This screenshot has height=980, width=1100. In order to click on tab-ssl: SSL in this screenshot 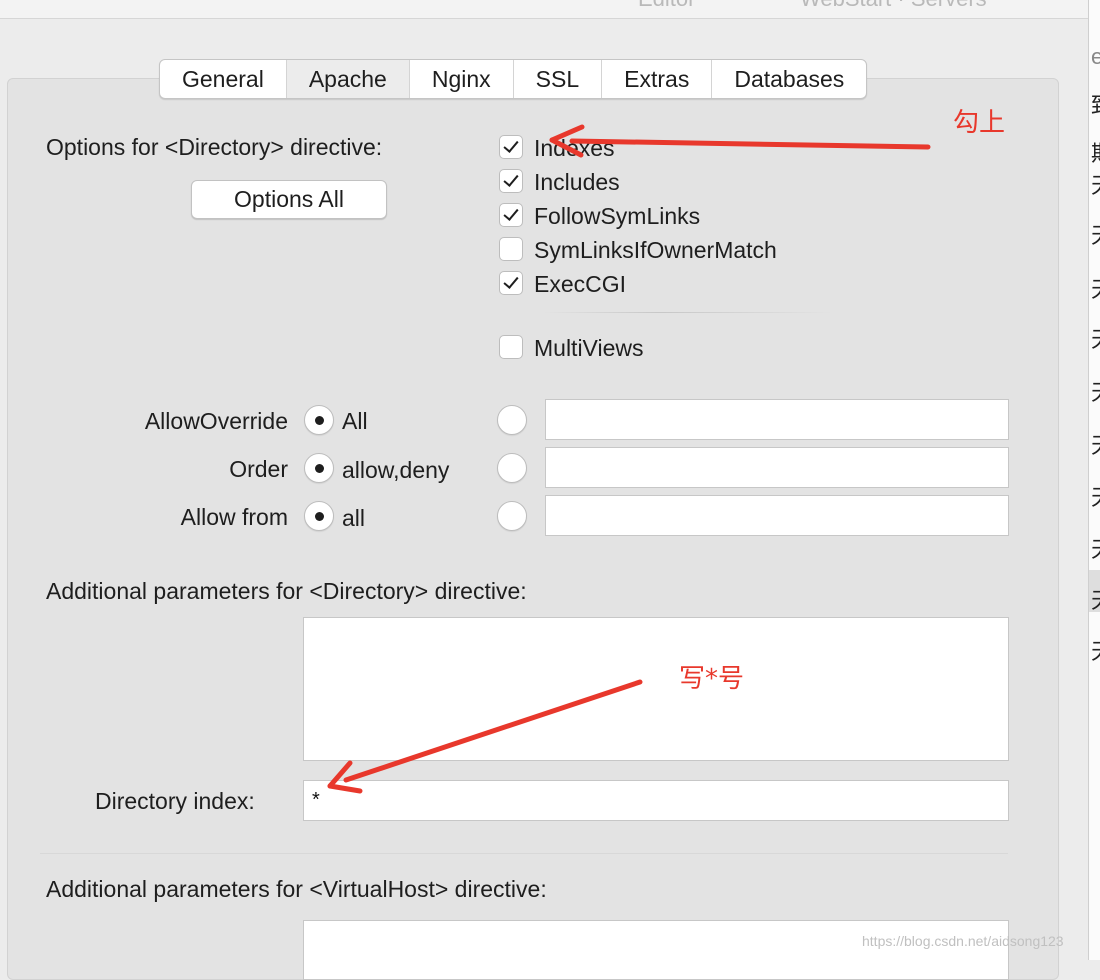, I will do `click(558, 79)`.